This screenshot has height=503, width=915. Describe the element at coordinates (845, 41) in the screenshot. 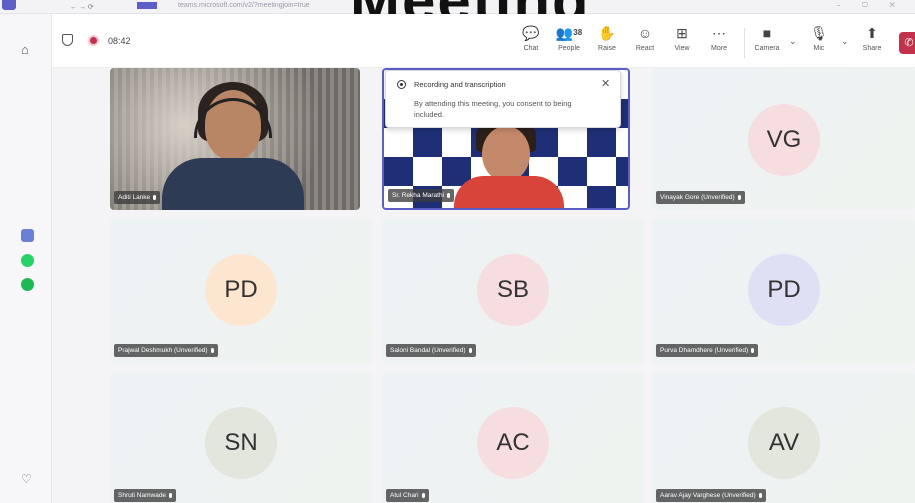

I see `mic-options-chevron-icon: ⌄` at that location.